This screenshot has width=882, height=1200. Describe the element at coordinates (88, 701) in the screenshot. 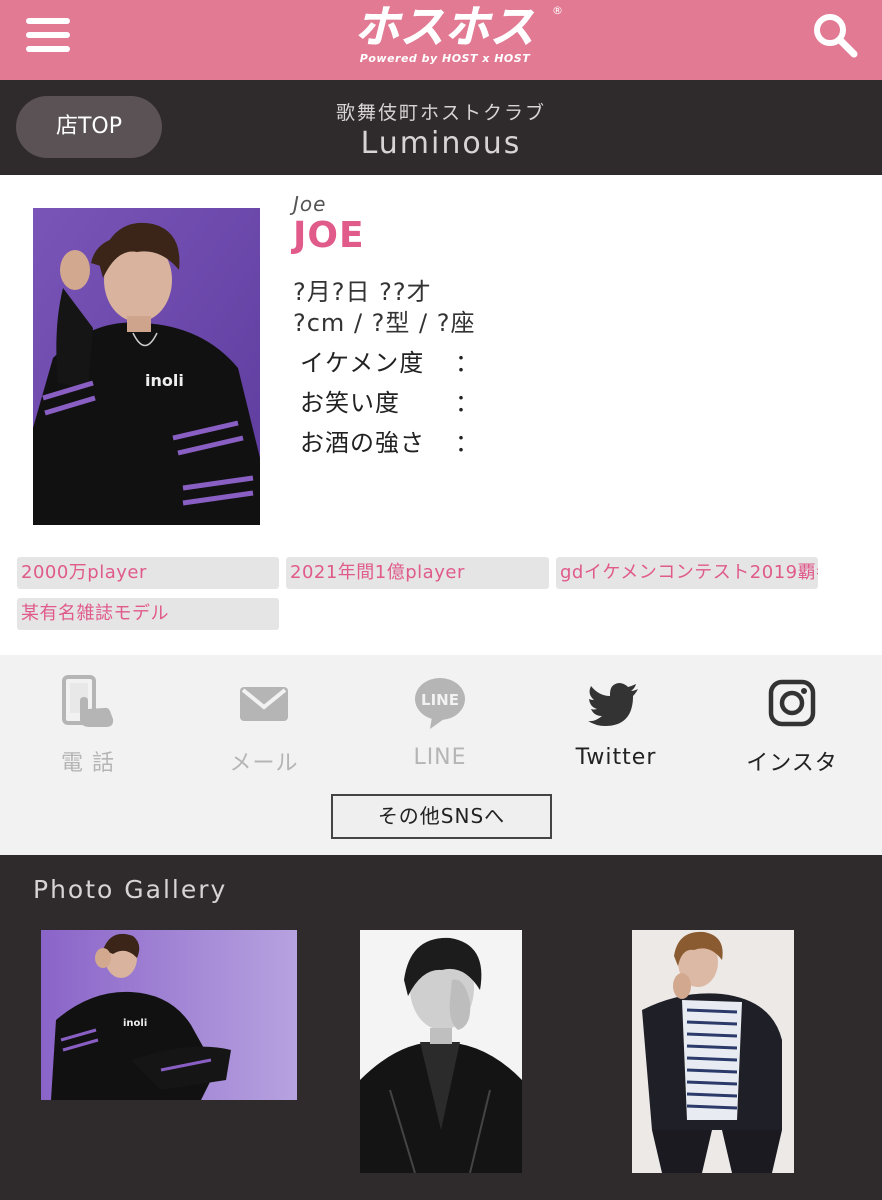

I see `phone-touch-icon` at that location.